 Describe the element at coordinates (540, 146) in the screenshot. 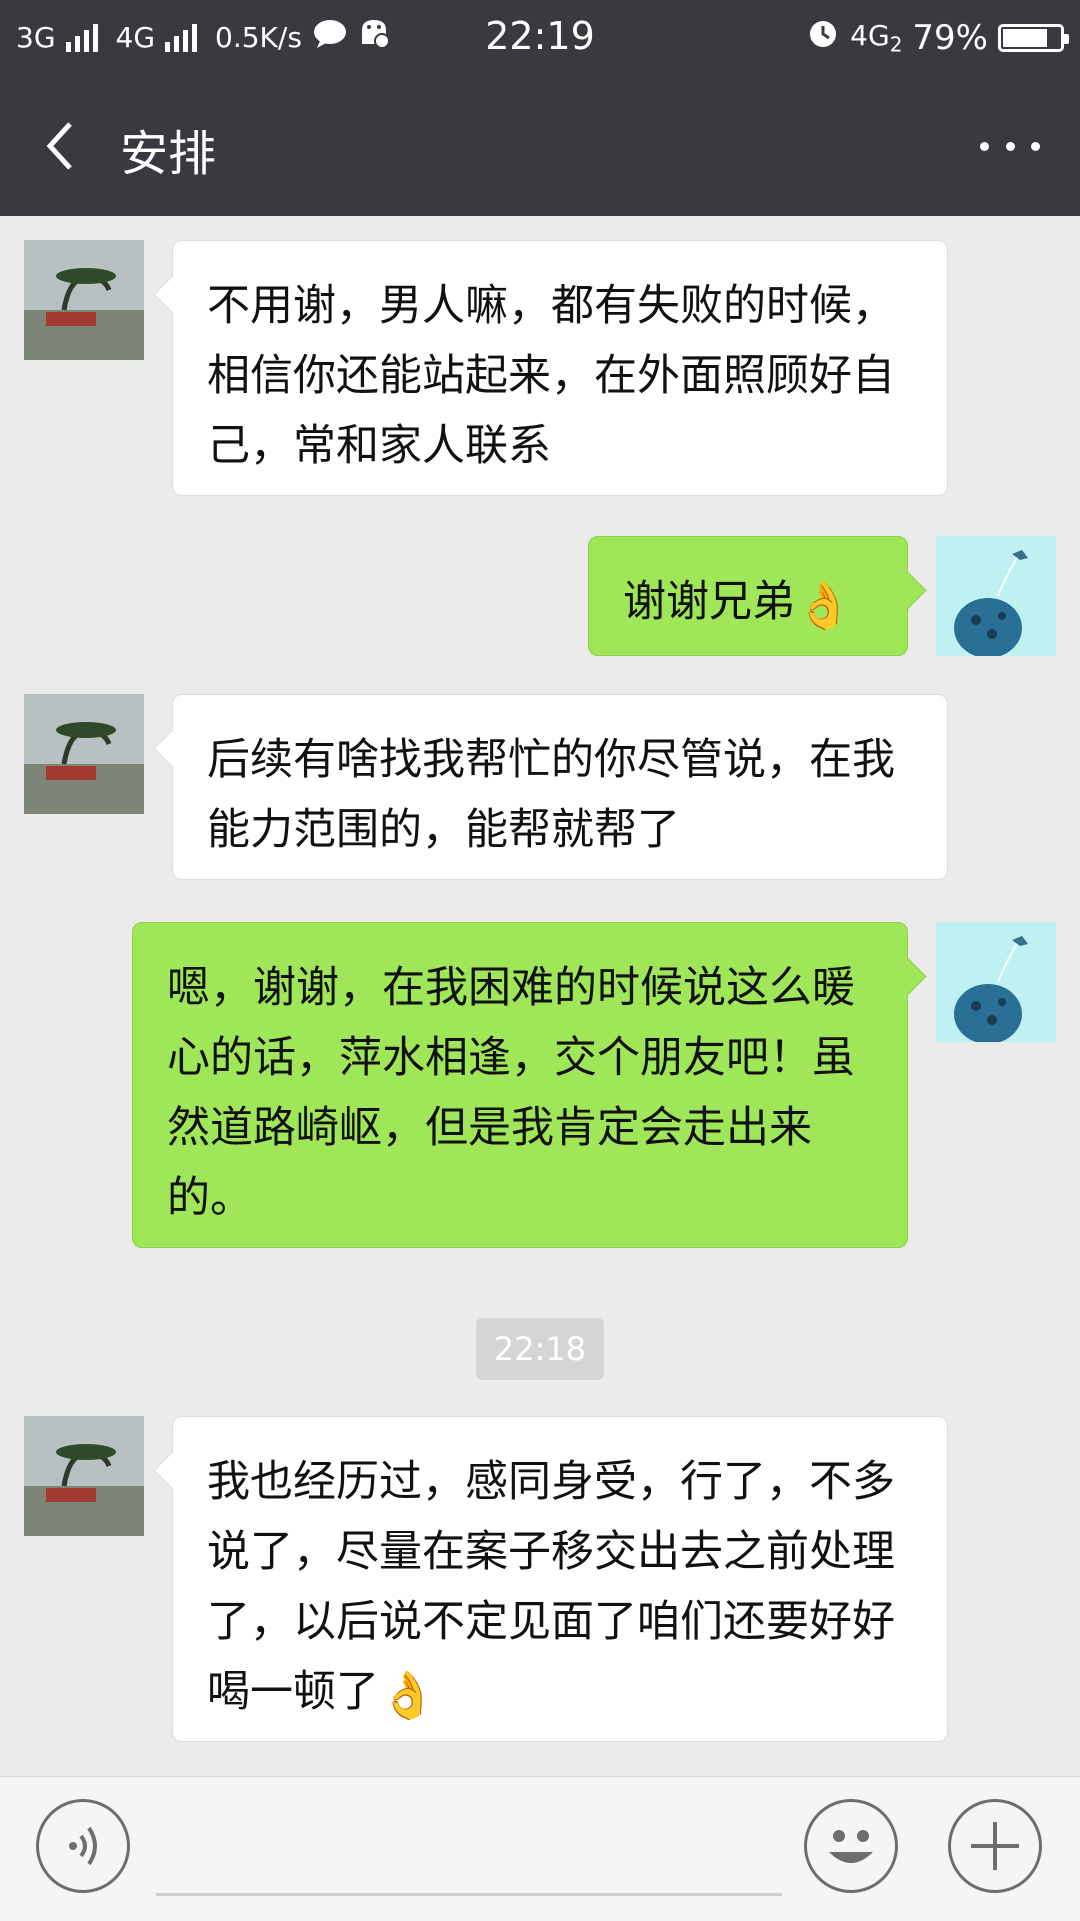

I see `title-bar: 安排` at that location.